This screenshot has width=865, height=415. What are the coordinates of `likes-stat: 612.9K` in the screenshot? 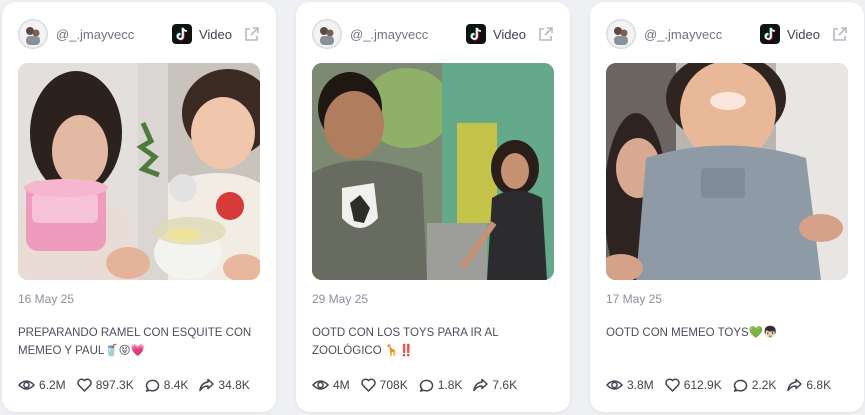 It's located at (693, 385).